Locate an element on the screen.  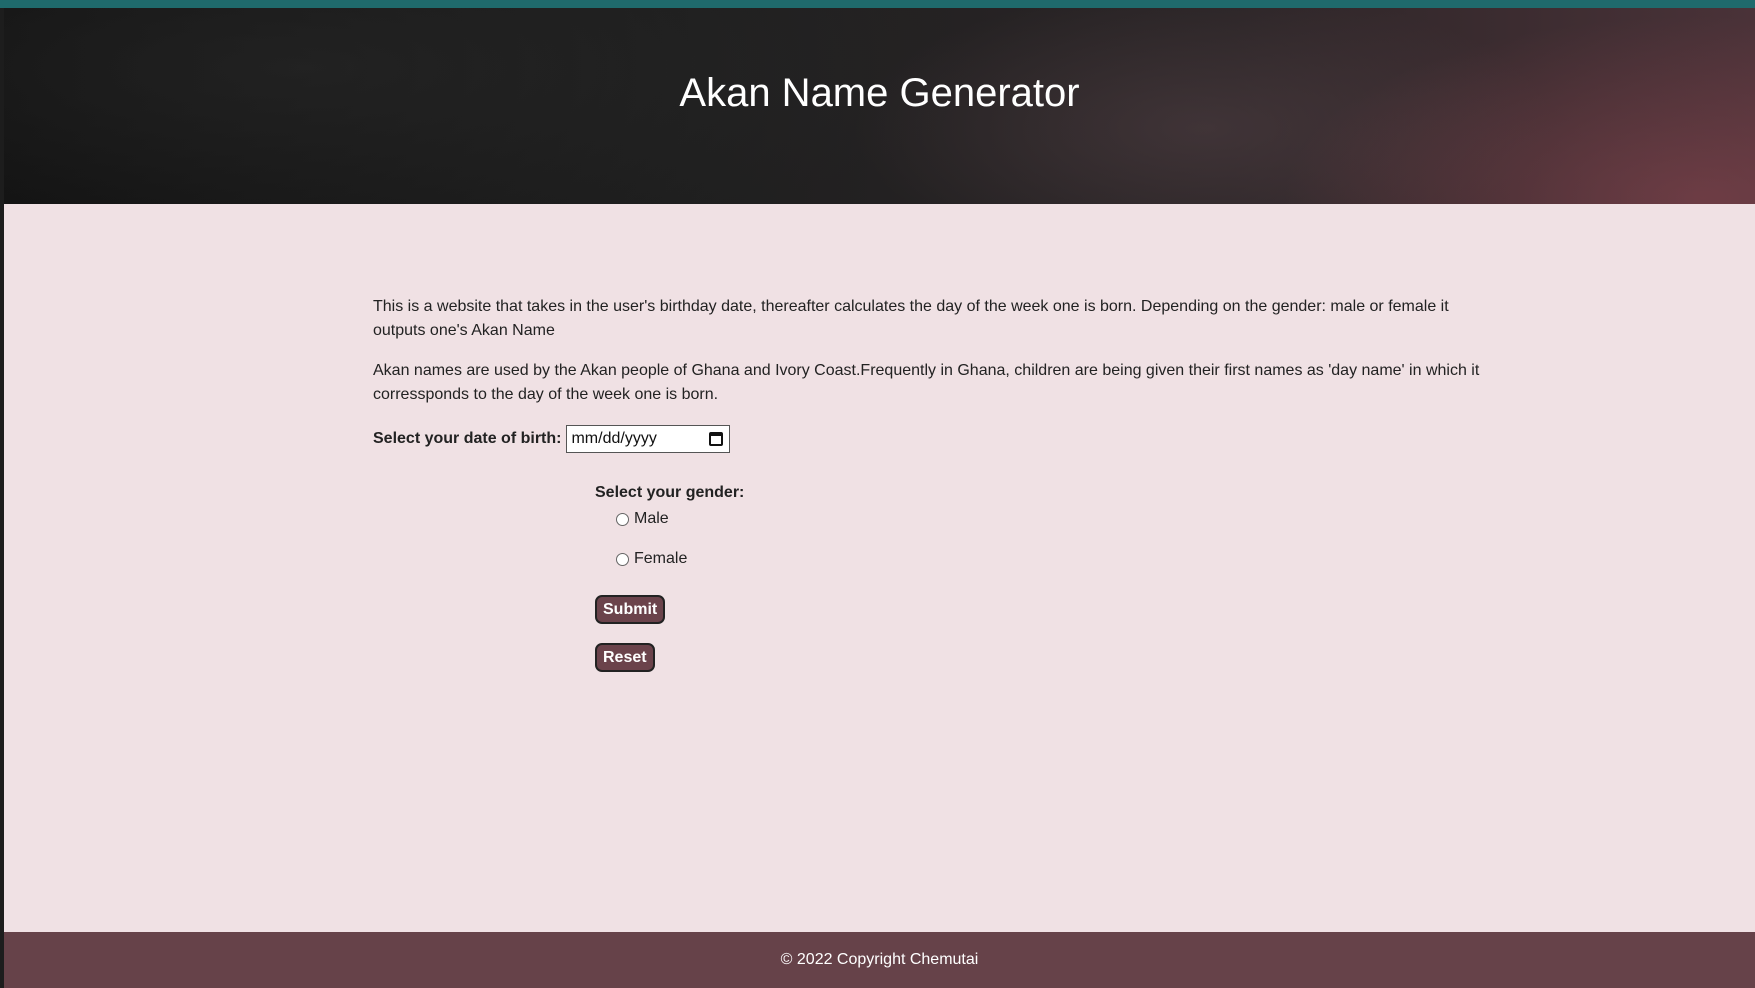
footer: © 2022 Copyright Chemutai is located at coordinates (879, 960).